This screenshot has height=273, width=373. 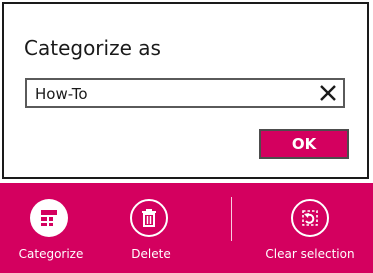 I want to click on trash-icon, so click(x=149, y=218).